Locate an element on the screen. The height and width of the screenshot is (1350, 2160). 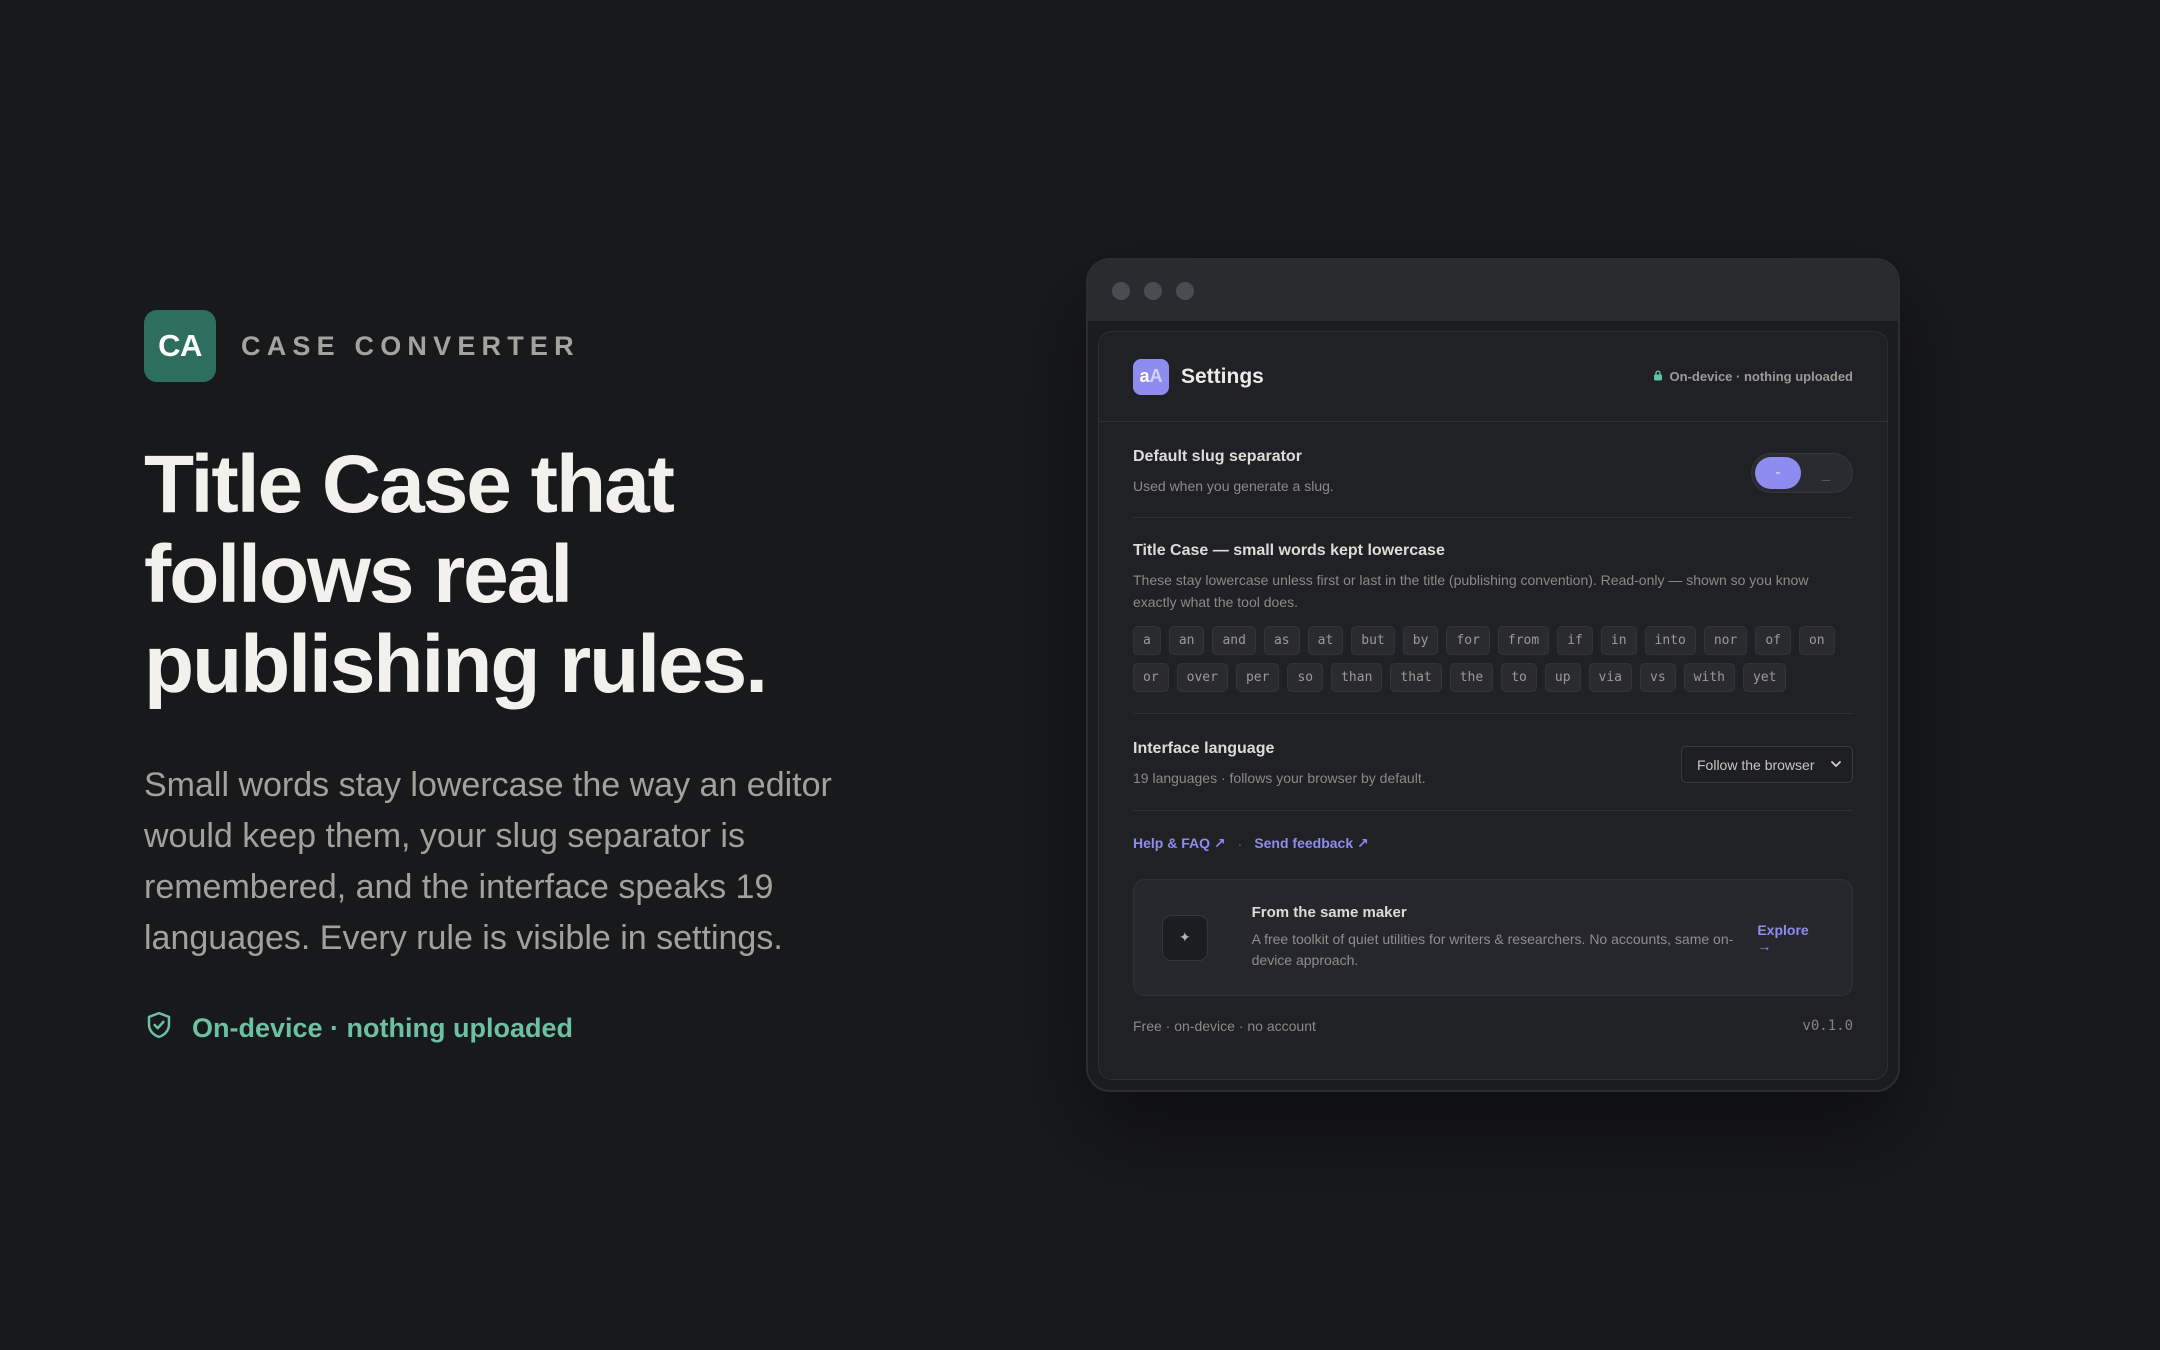
settings-header: aA Settings On-device · nothing uploaded is located at coordinates (1493, 377).